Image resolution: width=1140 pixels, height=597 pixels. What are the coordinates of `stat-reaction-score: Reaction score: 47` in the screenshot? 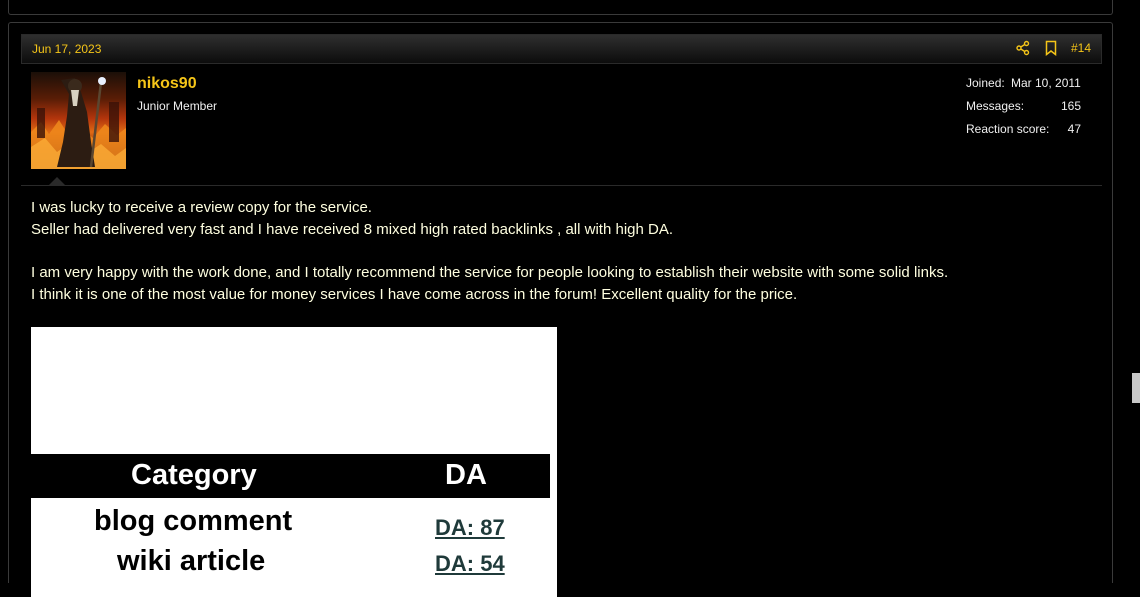 It's located at (1023, 133).